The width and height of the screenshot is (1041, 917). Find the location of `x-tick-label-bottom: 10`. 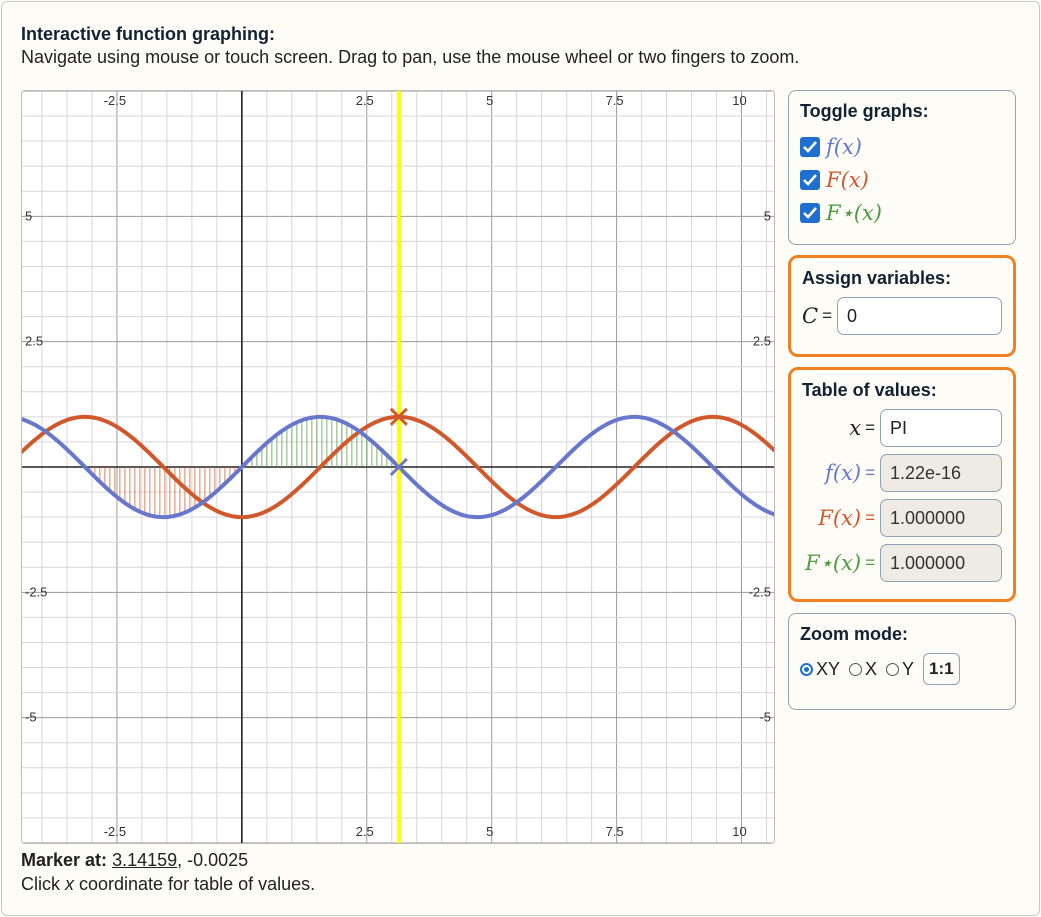

x-tick-label-bottom: 10 is located at coordinates (739, 831).